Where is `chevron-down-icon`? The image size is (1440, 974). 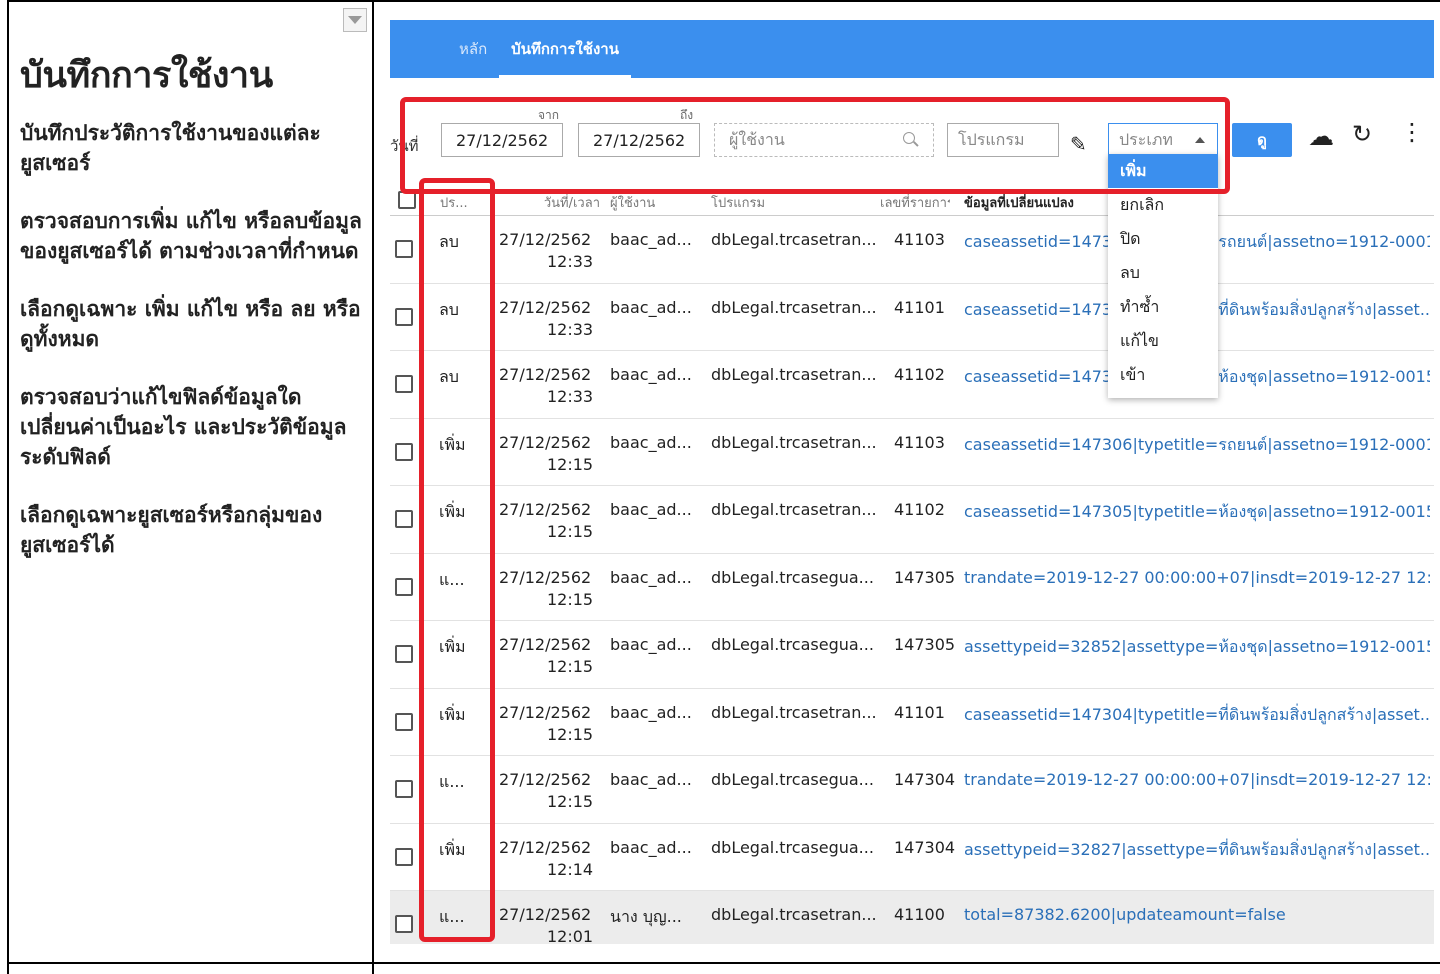 chevron-down-icon is located at coordinates (355, 20).